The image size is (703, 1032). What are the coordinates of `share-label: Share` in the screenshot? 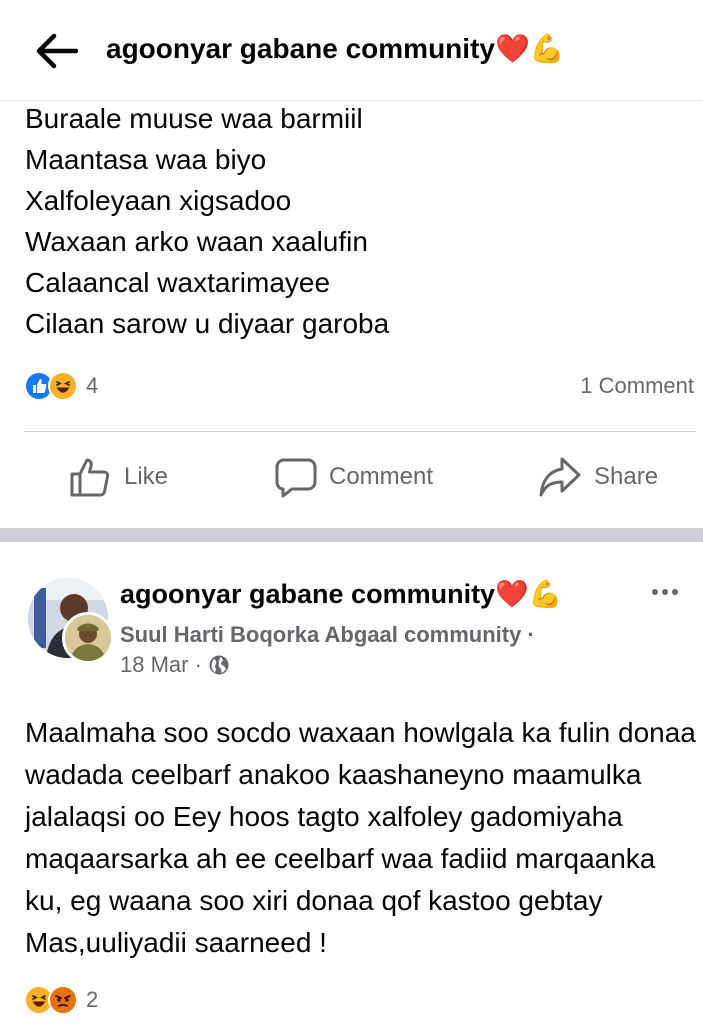 It's located at (626, 476).